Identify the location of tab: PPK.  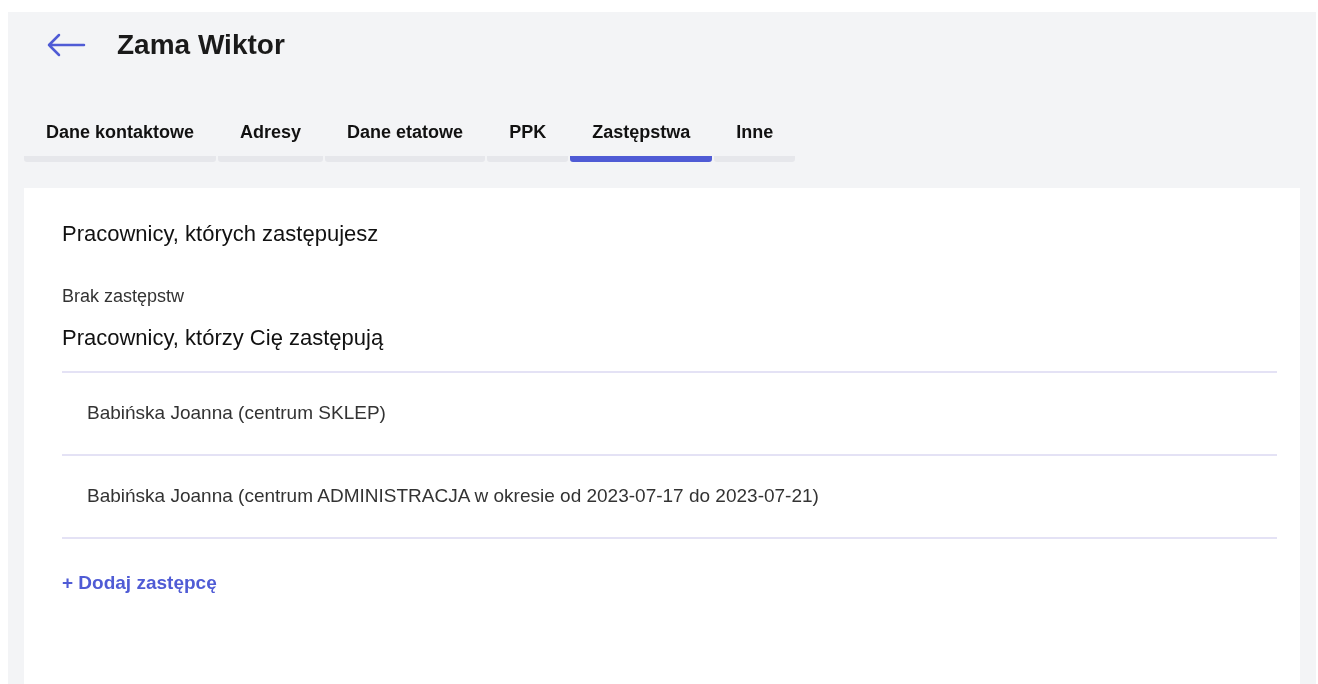
(528, 135).